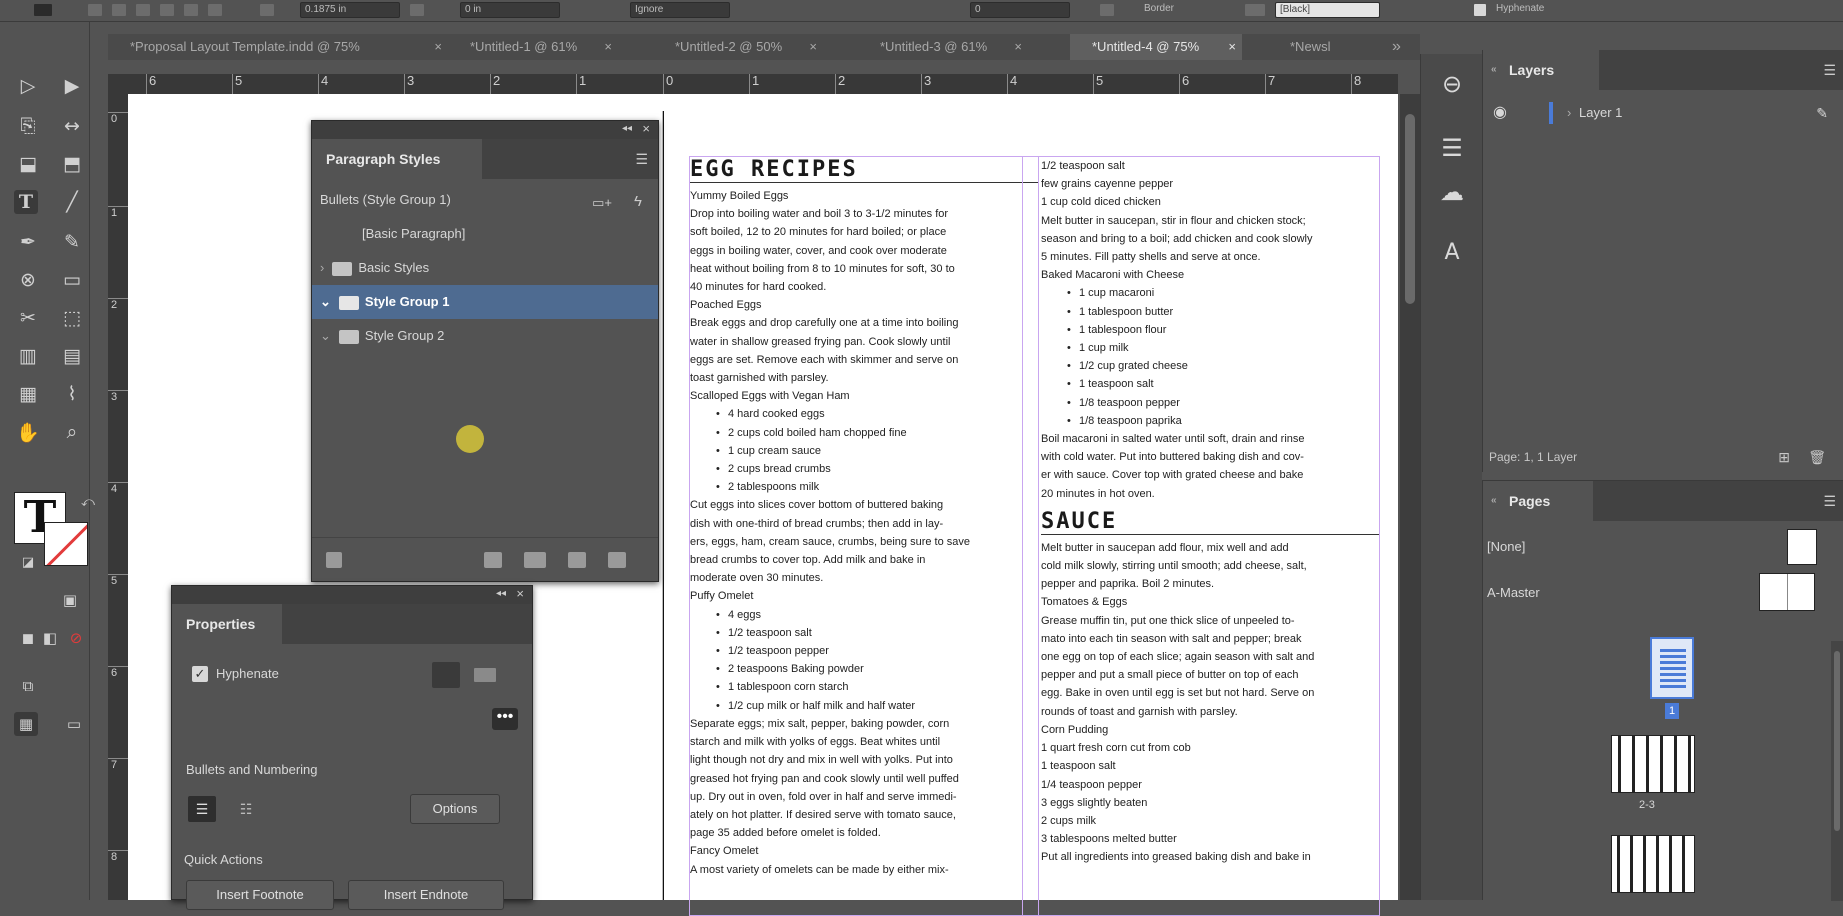  Describe the element at coordinates (334, 560) in the screenshot. I see `style-override-icon` at that location.